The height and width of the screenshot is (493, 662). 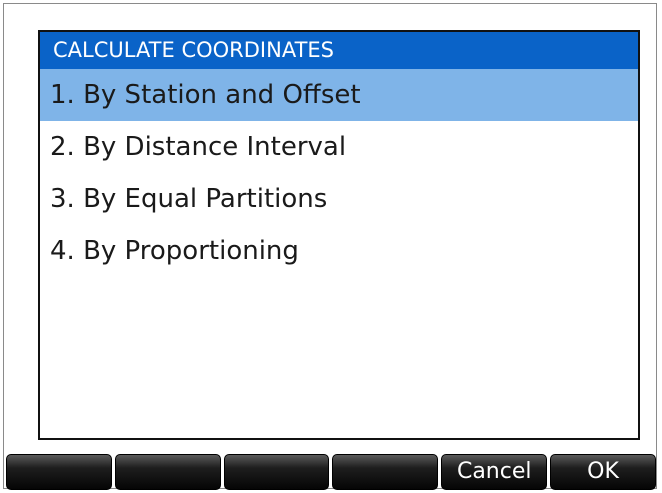 What do you see at coordinates (339, 147) in the screenshot?
I see `menu-item-distance-interval: 2. By Distance Interval` at bounding box center [339, 147].